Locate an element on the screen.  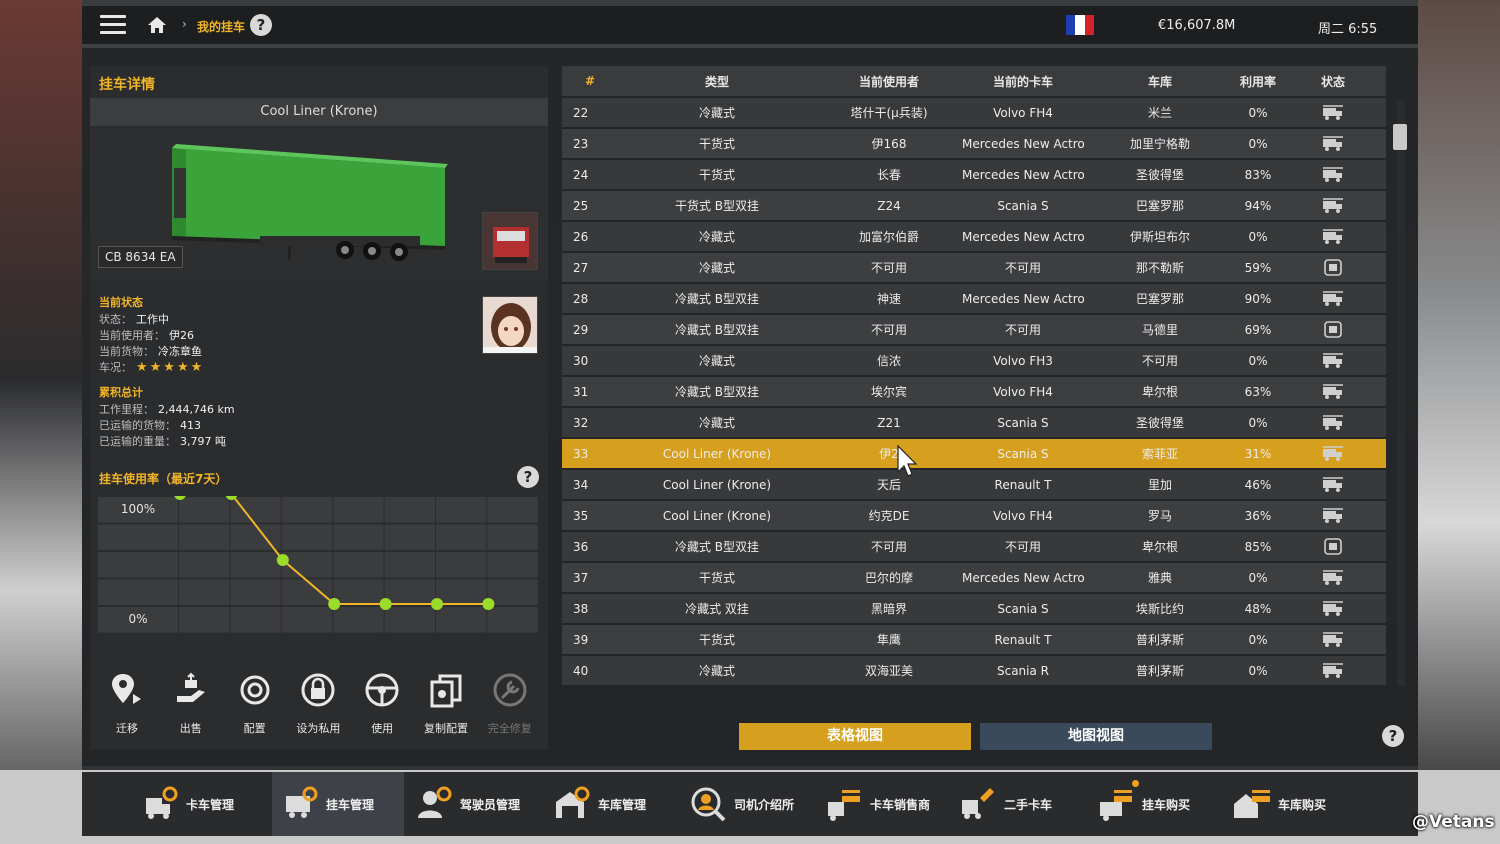
action-configure-button: 配置 is located at coordinates (255, 701).